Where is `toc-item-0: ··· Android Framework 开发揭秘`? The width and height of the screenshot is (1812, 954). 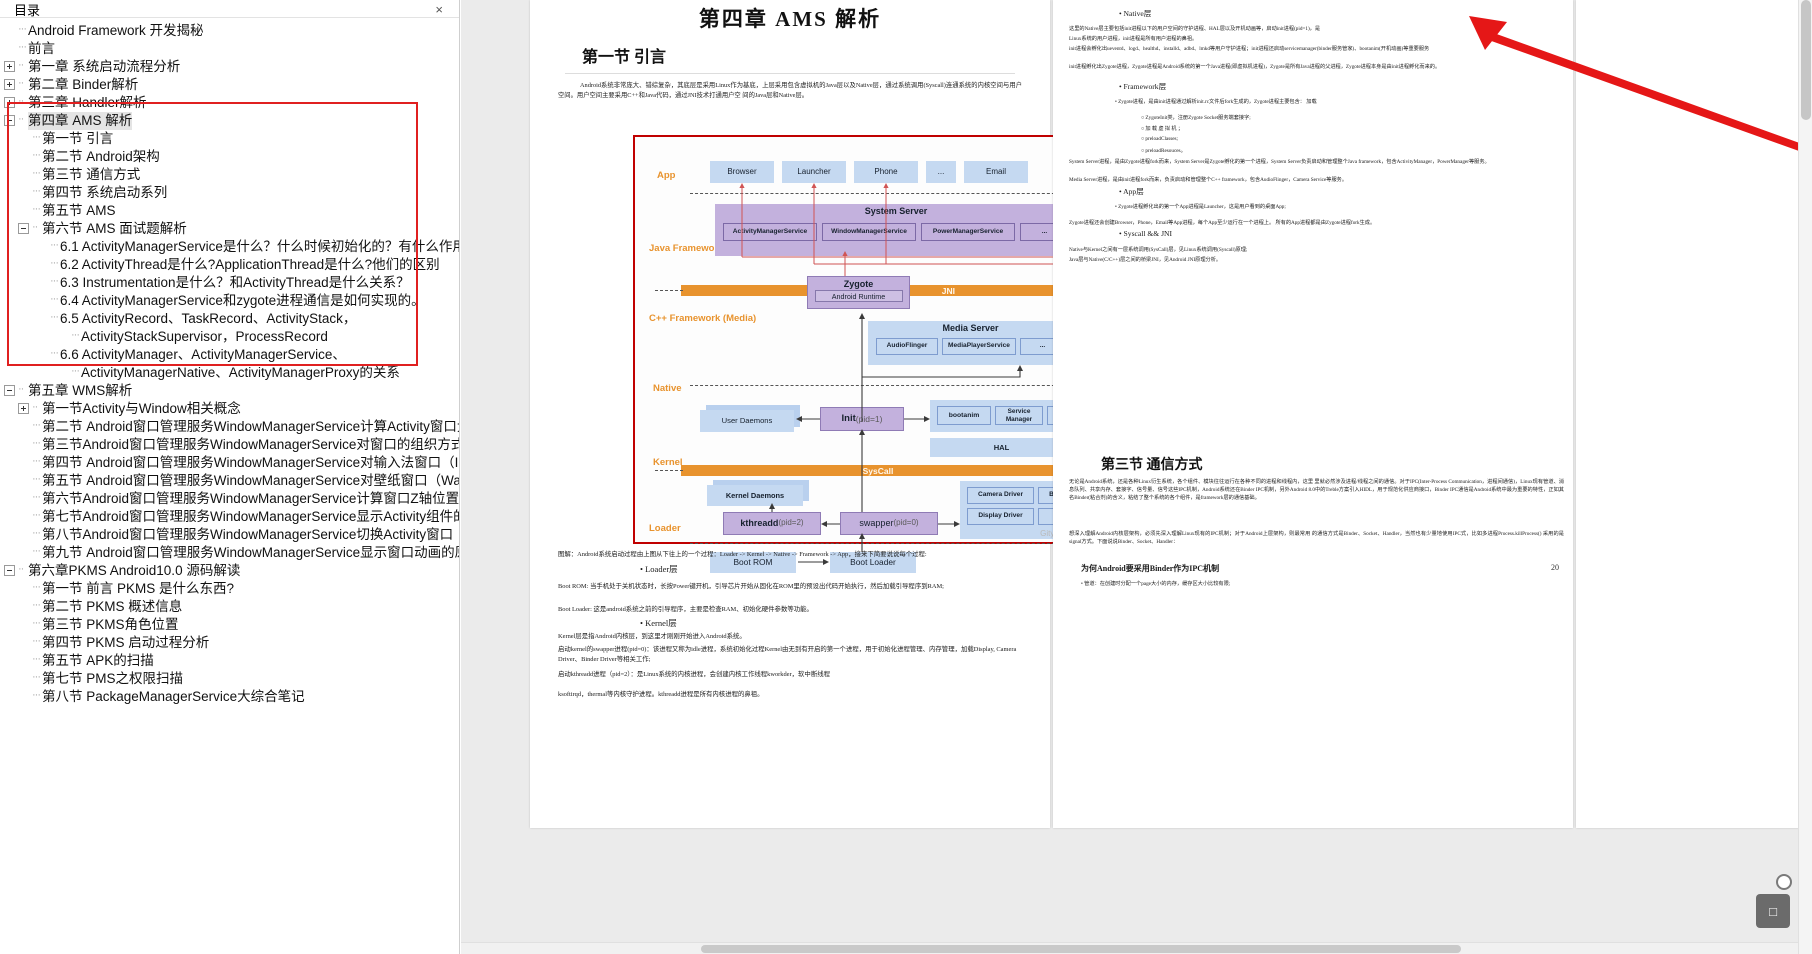 toc-item-0: ··· Android Framework 开发揭秘 is located at coordinates (229, 31).